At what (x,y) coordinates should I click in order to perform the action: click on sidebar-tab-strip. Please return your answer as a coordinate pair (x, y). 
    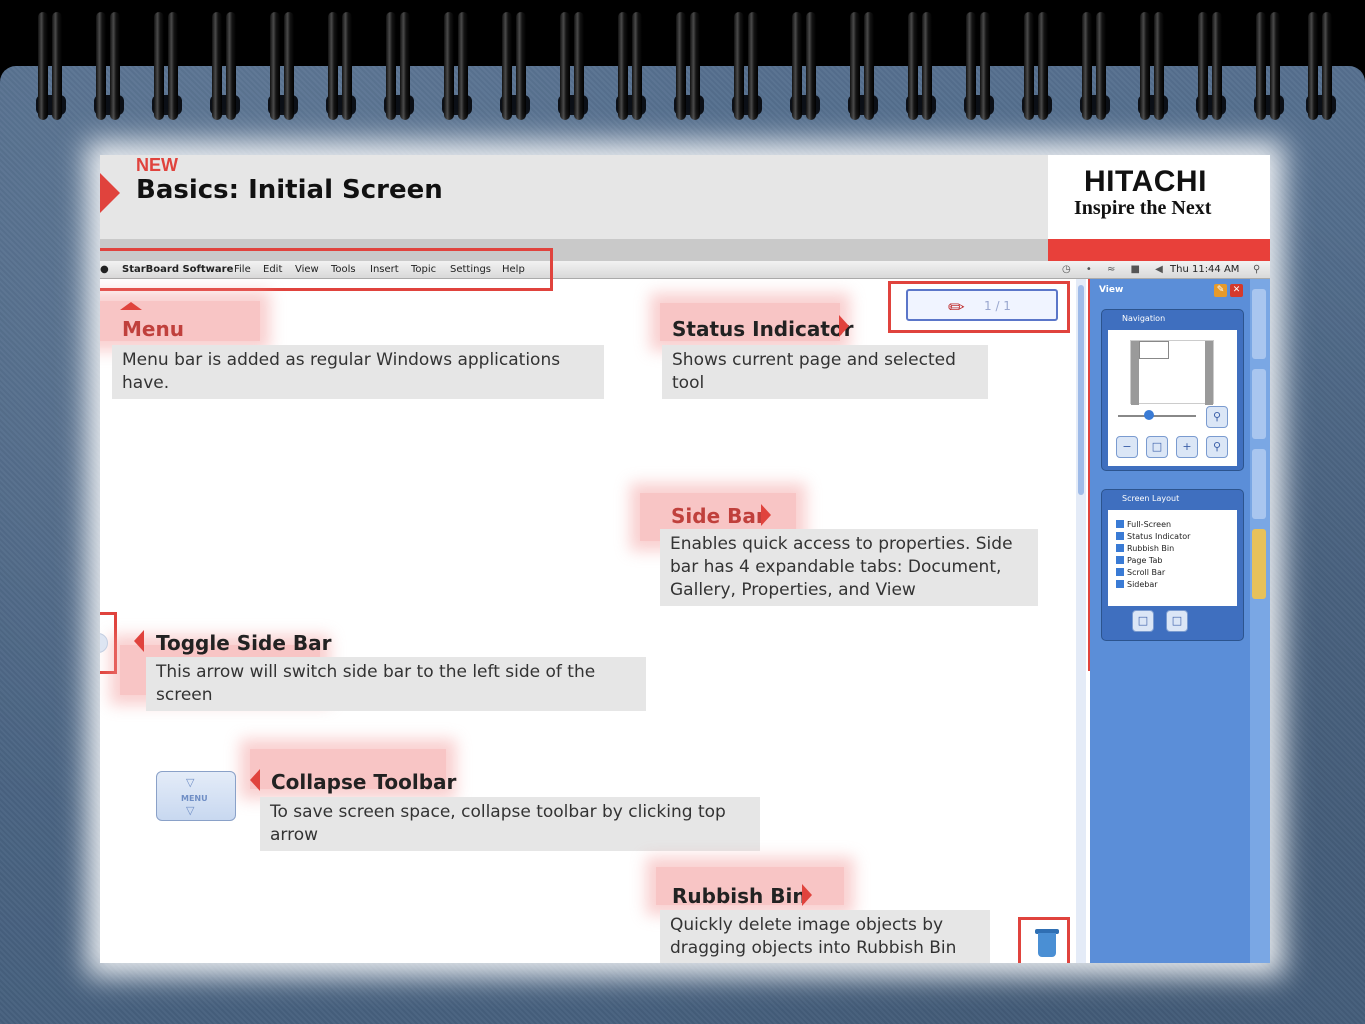
    Looking at the image, I should click on (1260, 621).